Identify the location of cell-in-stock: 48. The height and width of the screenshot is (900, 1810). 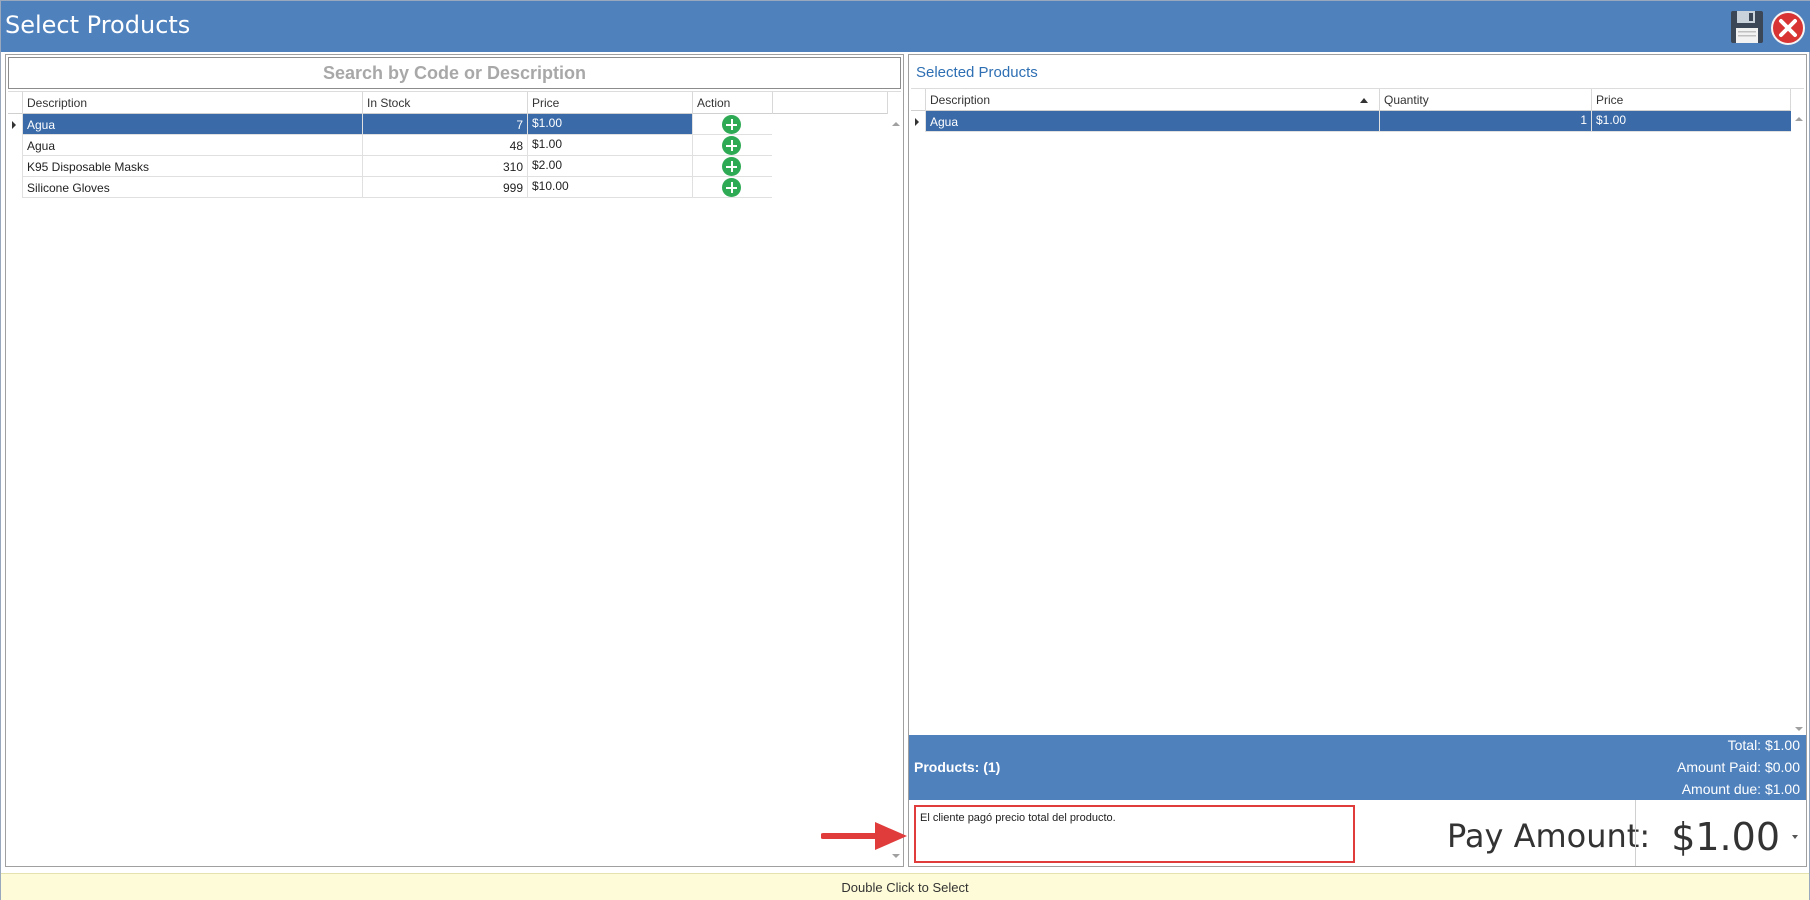
(444, 145).